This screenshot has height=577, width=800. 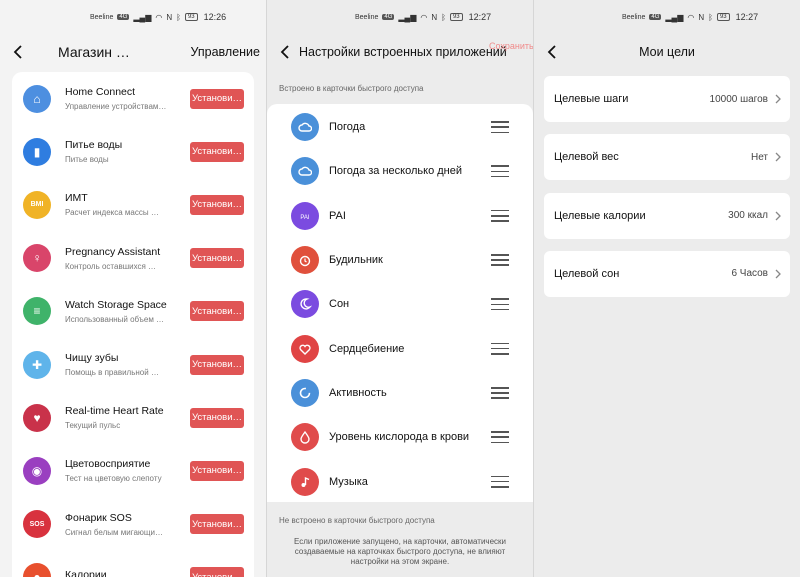 I want to click on drop-icon, so click(x=305, y=437).